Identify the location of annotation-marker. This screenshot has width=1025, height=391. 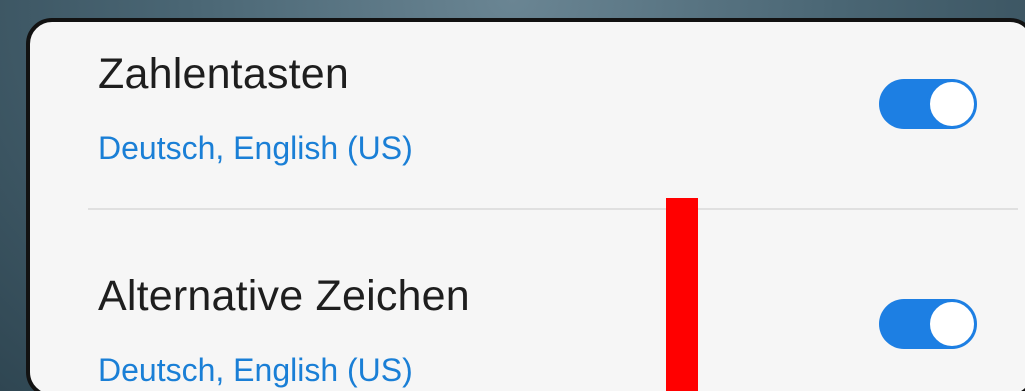
(682, 294).